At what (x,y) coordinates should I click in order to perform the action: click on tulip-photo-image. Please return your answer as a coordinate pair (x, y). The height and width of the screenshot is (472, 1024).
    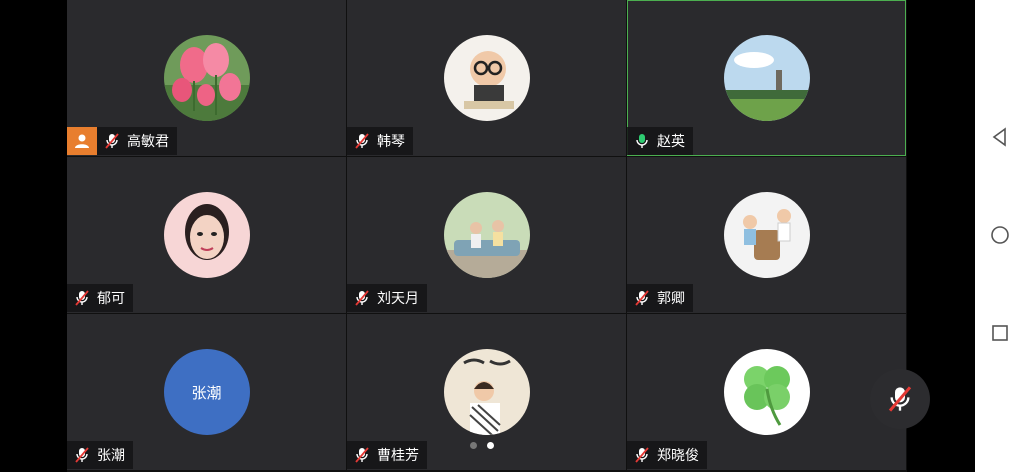
    Looking at the image, I should click on (206, 78).